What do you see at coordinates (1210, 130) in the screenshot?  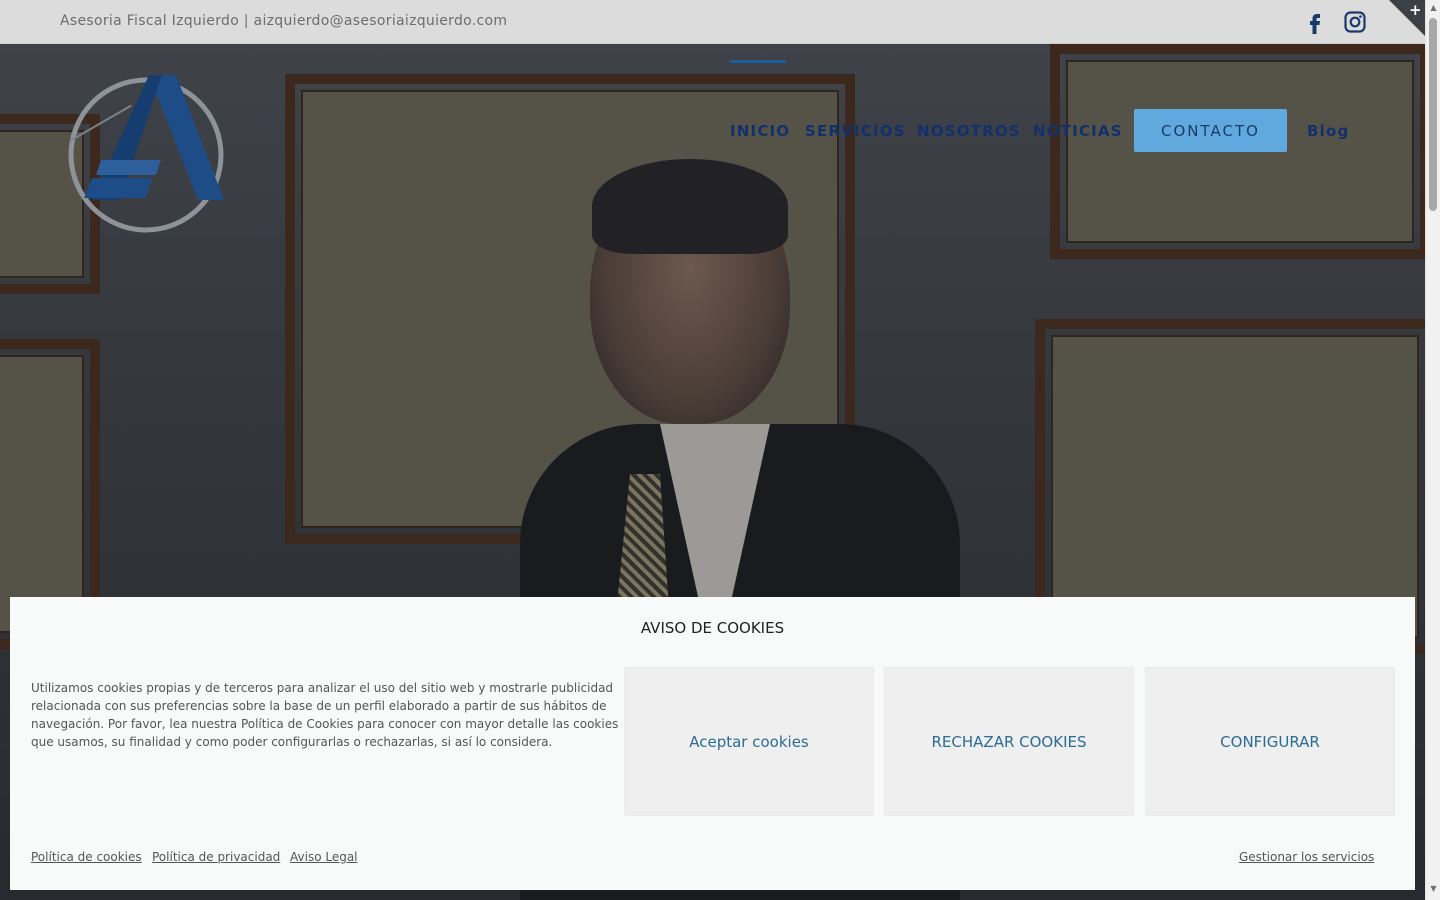 I see `contact-button: CONTACTO` at bounding box center [1210, 130].